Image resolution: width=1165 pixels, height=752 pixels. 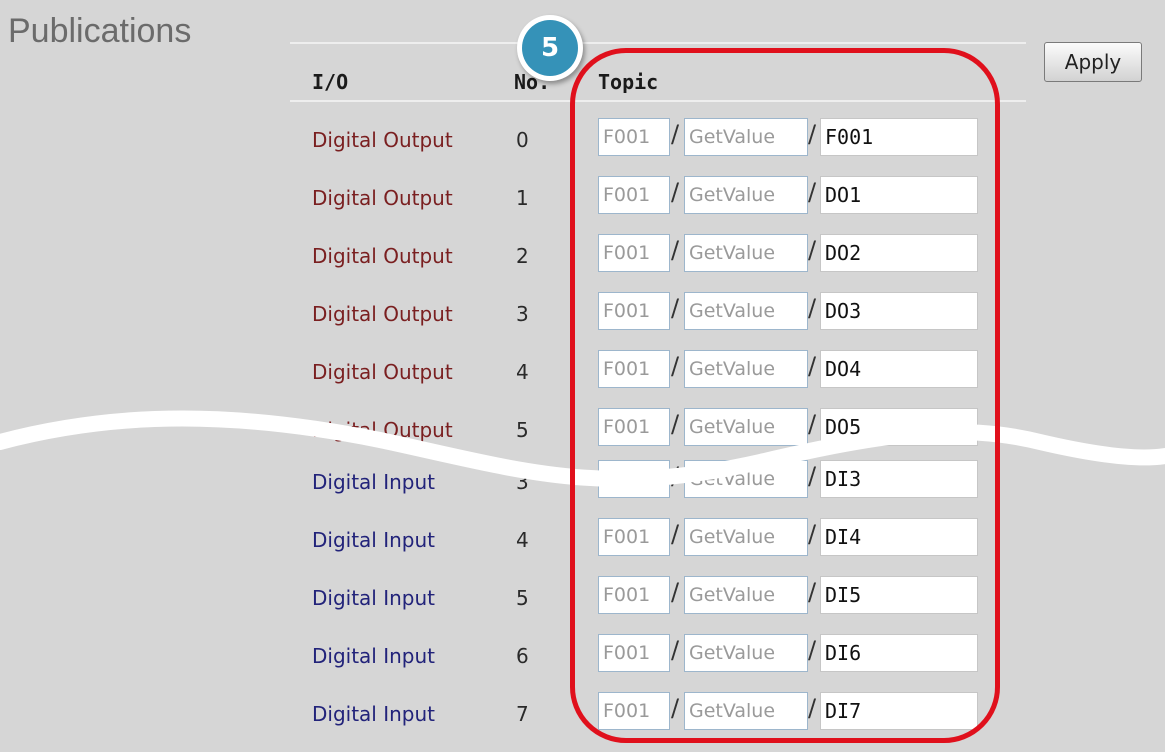 I want to click on table-row: Digital Output 2 F001/GetValue / DO2, so click(x=582, y=264).